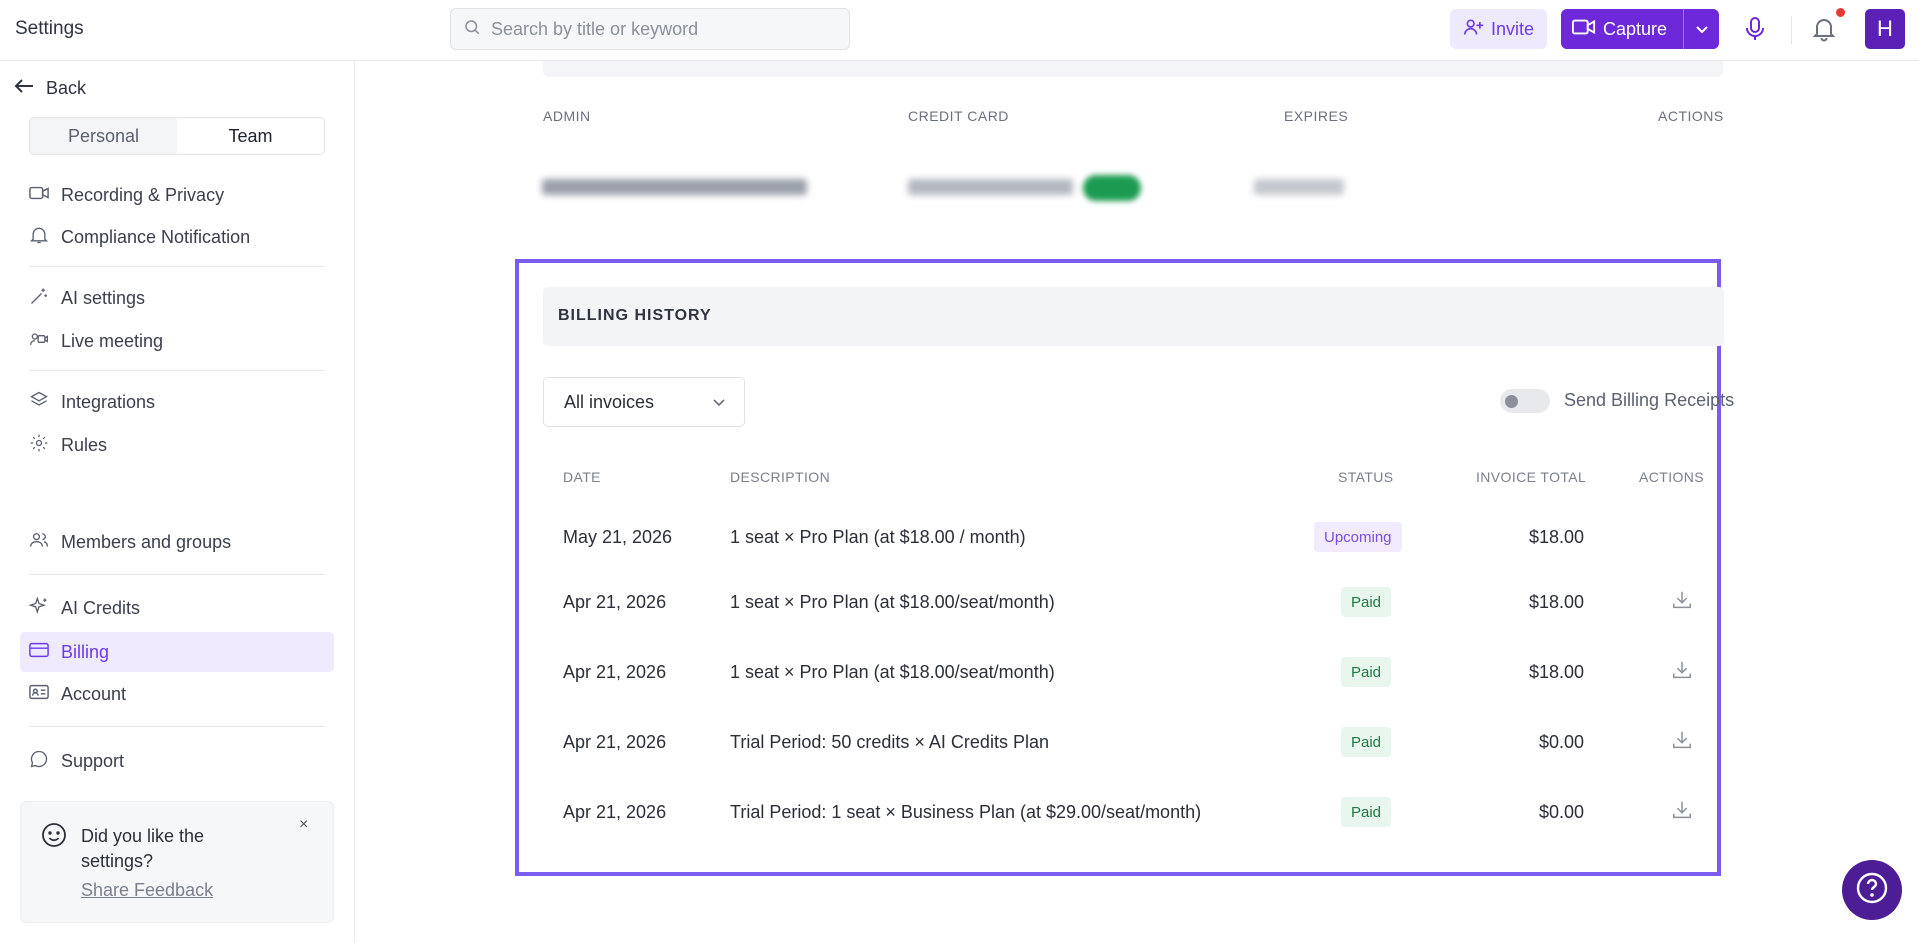 This screenshot has height=943, width=1919. What do you see at coordinates (1872, 890) in the screenshot?
I see `help-button` at bounding box center [1872, 890].